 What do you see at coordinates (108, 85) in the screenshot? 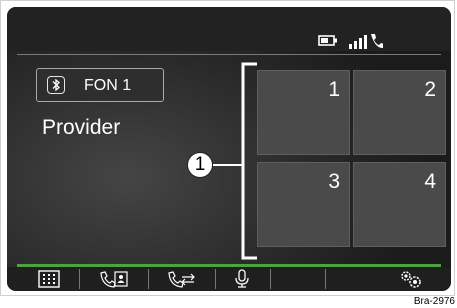
I see `phone-name: FON 1` at bounding box center [108, 85].